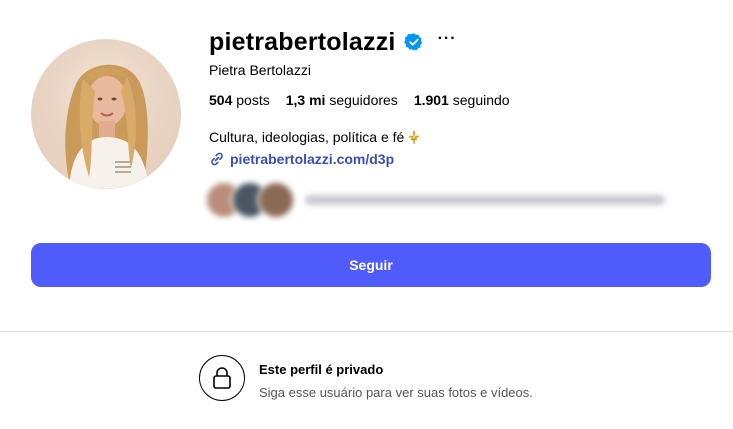 The image size is (733, 429). Describe the element at coordinates (107, 126) in the screenshot. I see `avatar-image` at that location.